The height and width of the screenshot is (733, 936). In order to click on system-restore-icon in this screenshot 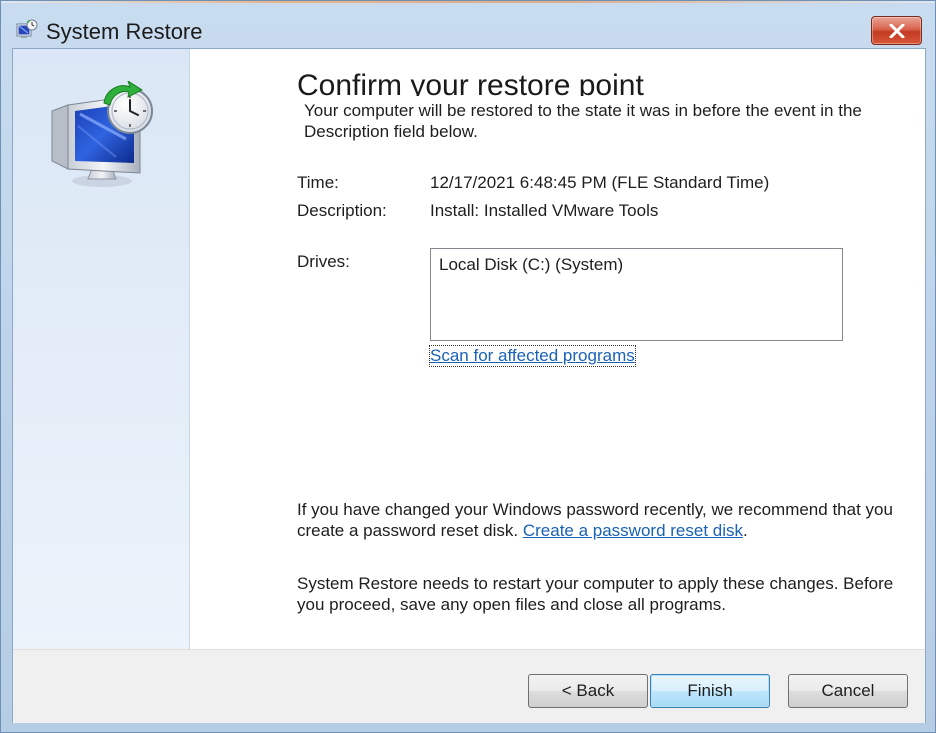, I will do `click(27, 30)`.